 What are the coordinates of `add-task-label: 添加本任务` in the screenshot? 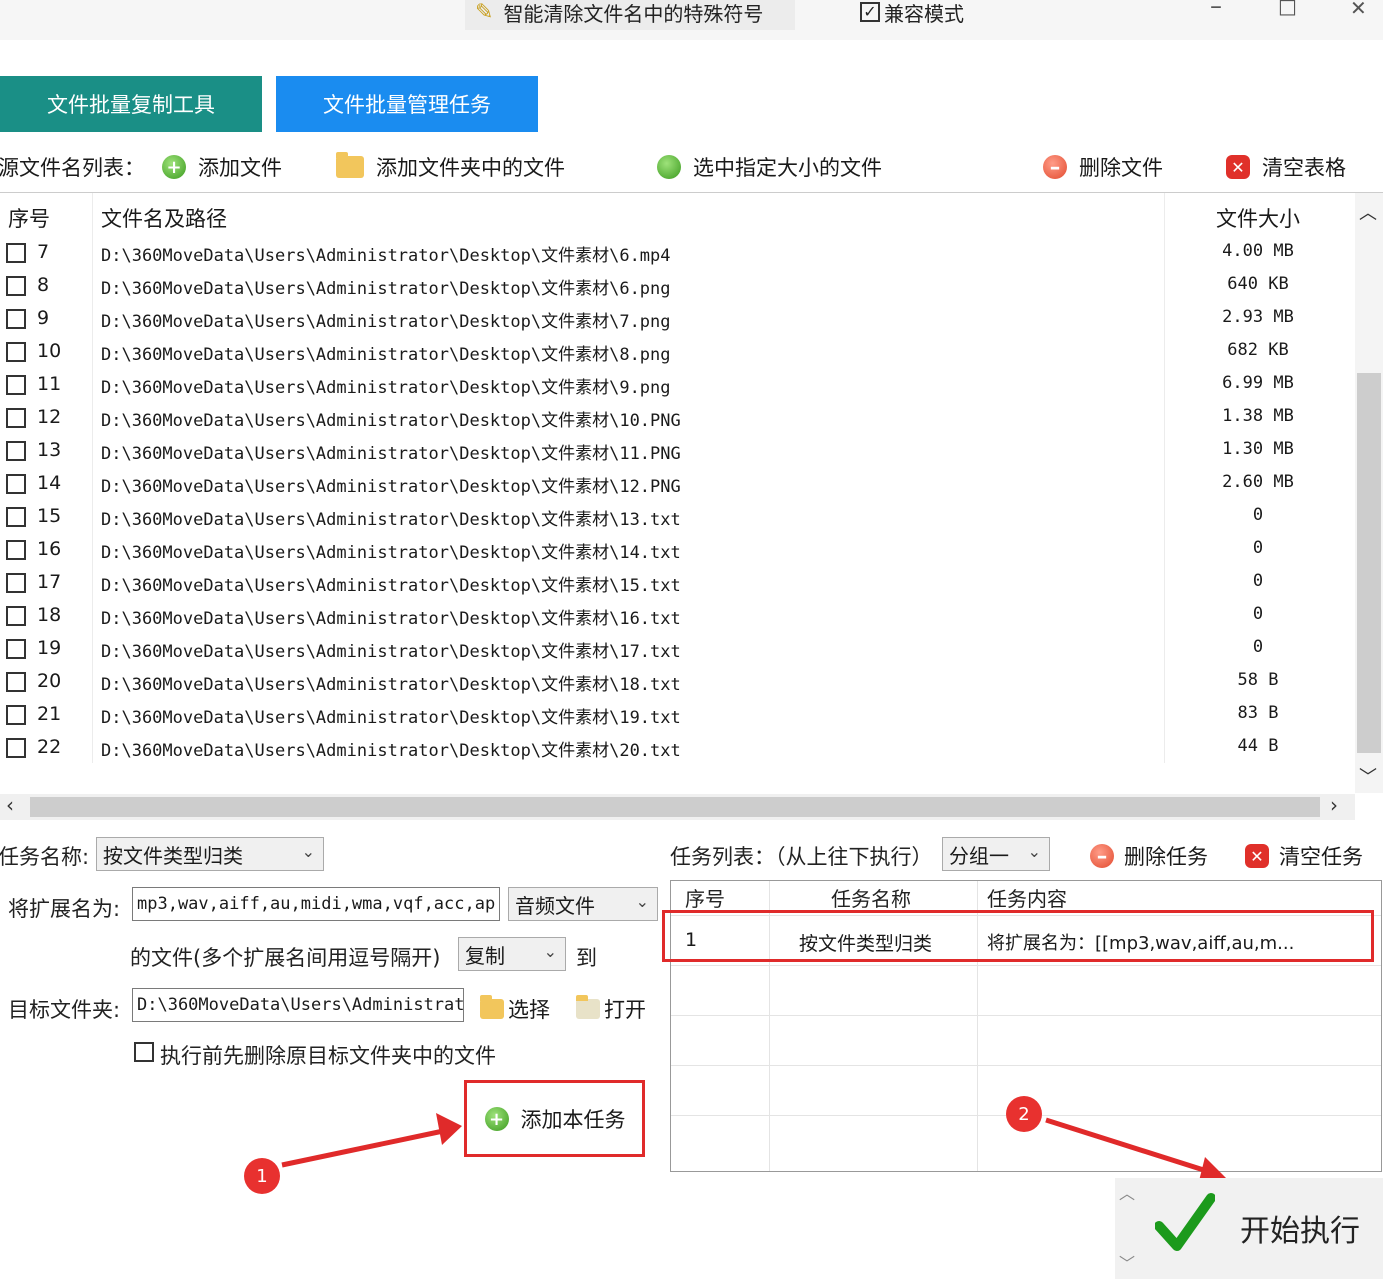 It's located at (573, 1120).